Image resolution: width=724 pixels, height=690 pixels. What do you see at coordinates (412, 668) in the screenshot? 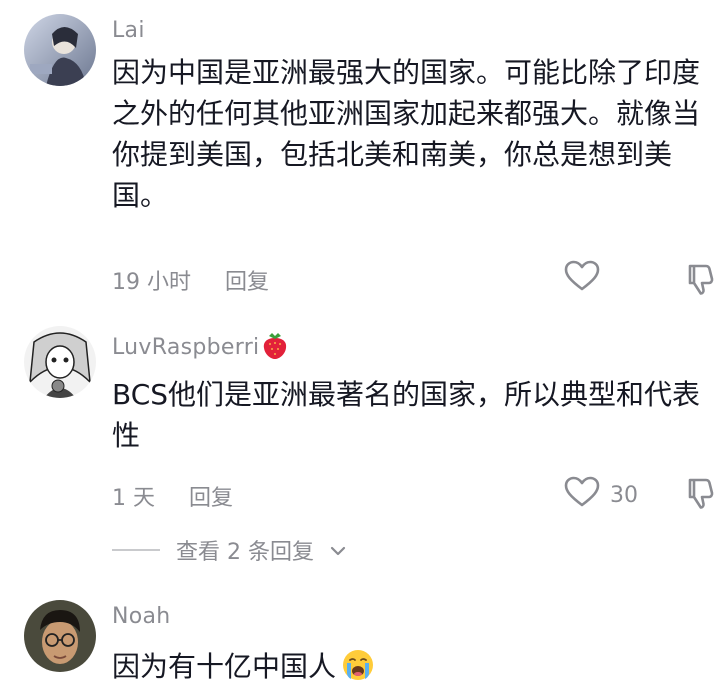
I see `comment-text: 因为有十亿中国人` at bounding box center [412, 668].